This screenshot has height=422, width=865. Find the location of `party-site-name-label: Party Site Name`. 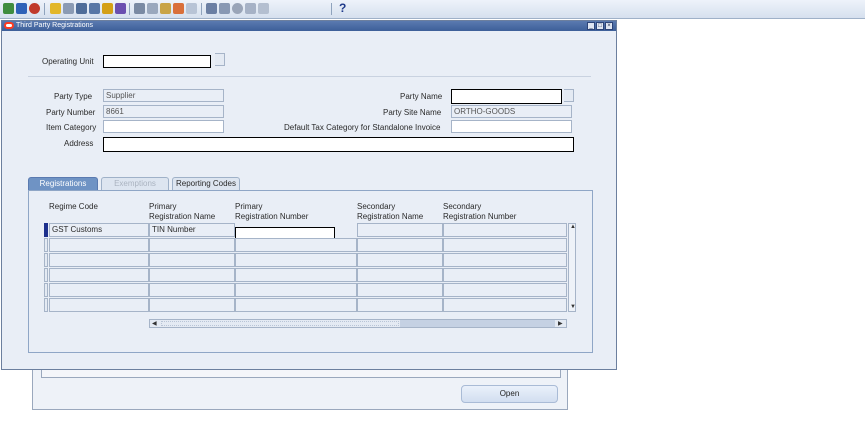

party-site-name-label: Party Site Name is located at coordinates (412, 112).